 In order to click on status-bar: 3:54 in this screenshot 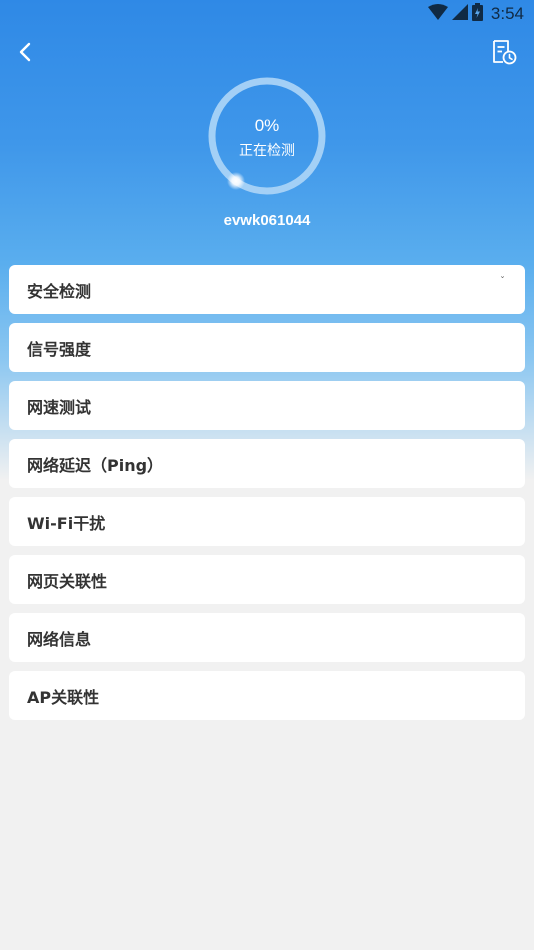, I will do `click(267, 14)`.